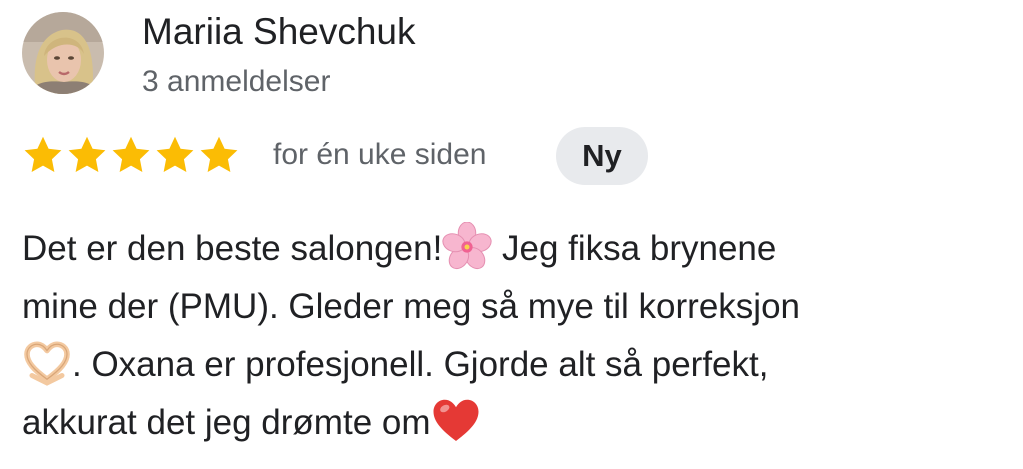 This screenshot has width=1023, height=469. Describe the element at coordinates (634, 248) in the screenshot. I see `review-text-segment: Jeg fiksa brynene` at that location.